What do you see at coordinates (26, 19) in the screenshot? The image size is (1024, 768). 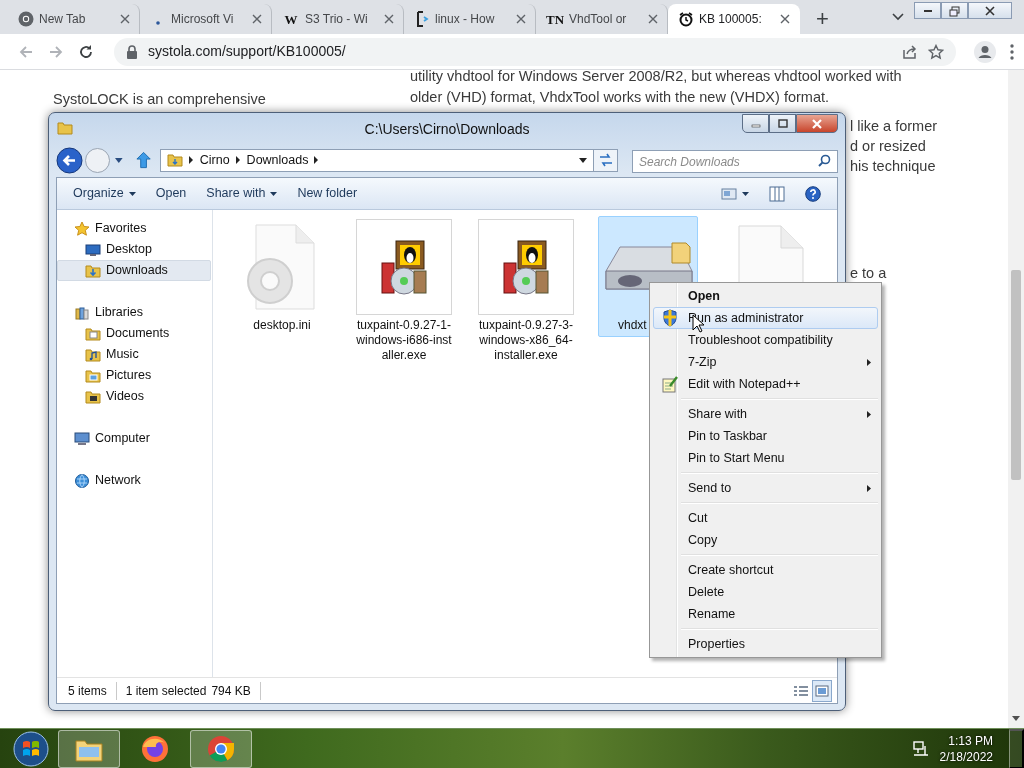 I see `chrome-icon` at bounding box center [26, 19].